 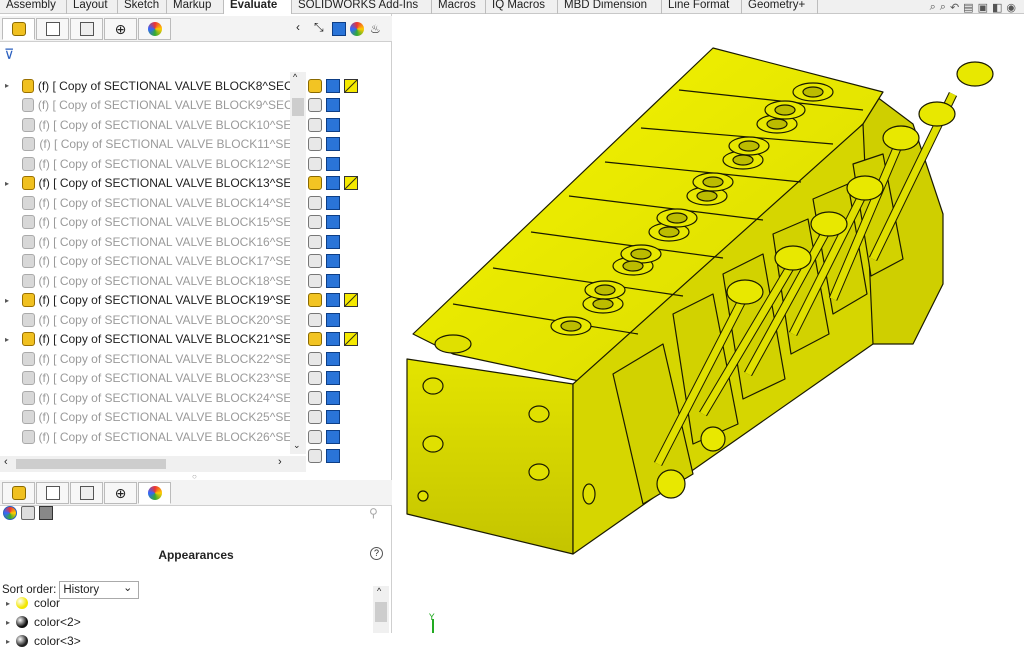 What do you see at coordinates (18, 29) in the screenshot?
I see `tab-feature-manager` at bounding box center [18, 29].